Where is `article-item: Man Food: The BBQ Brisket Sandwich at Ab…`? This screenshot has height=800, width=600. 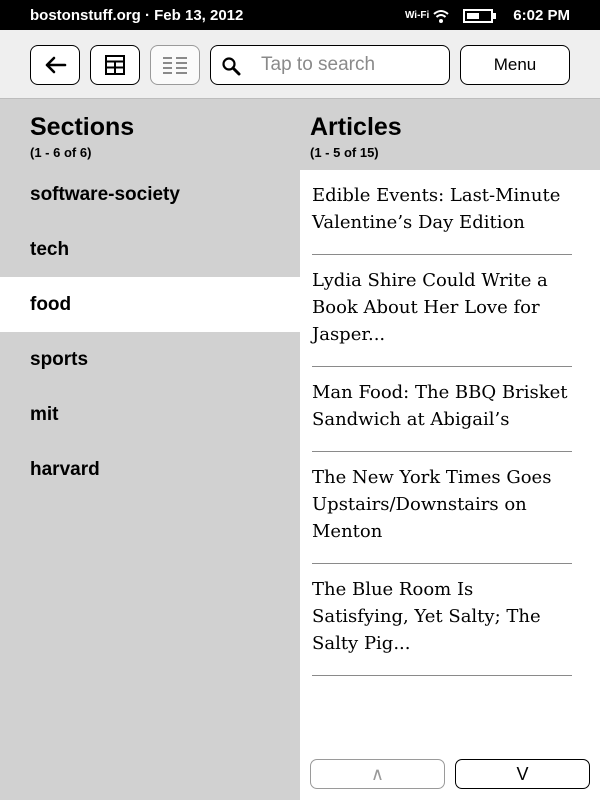
article-item: Man Food: The BBQ Brisket Sandwich at Ab… is located at coordinates (442, 409).